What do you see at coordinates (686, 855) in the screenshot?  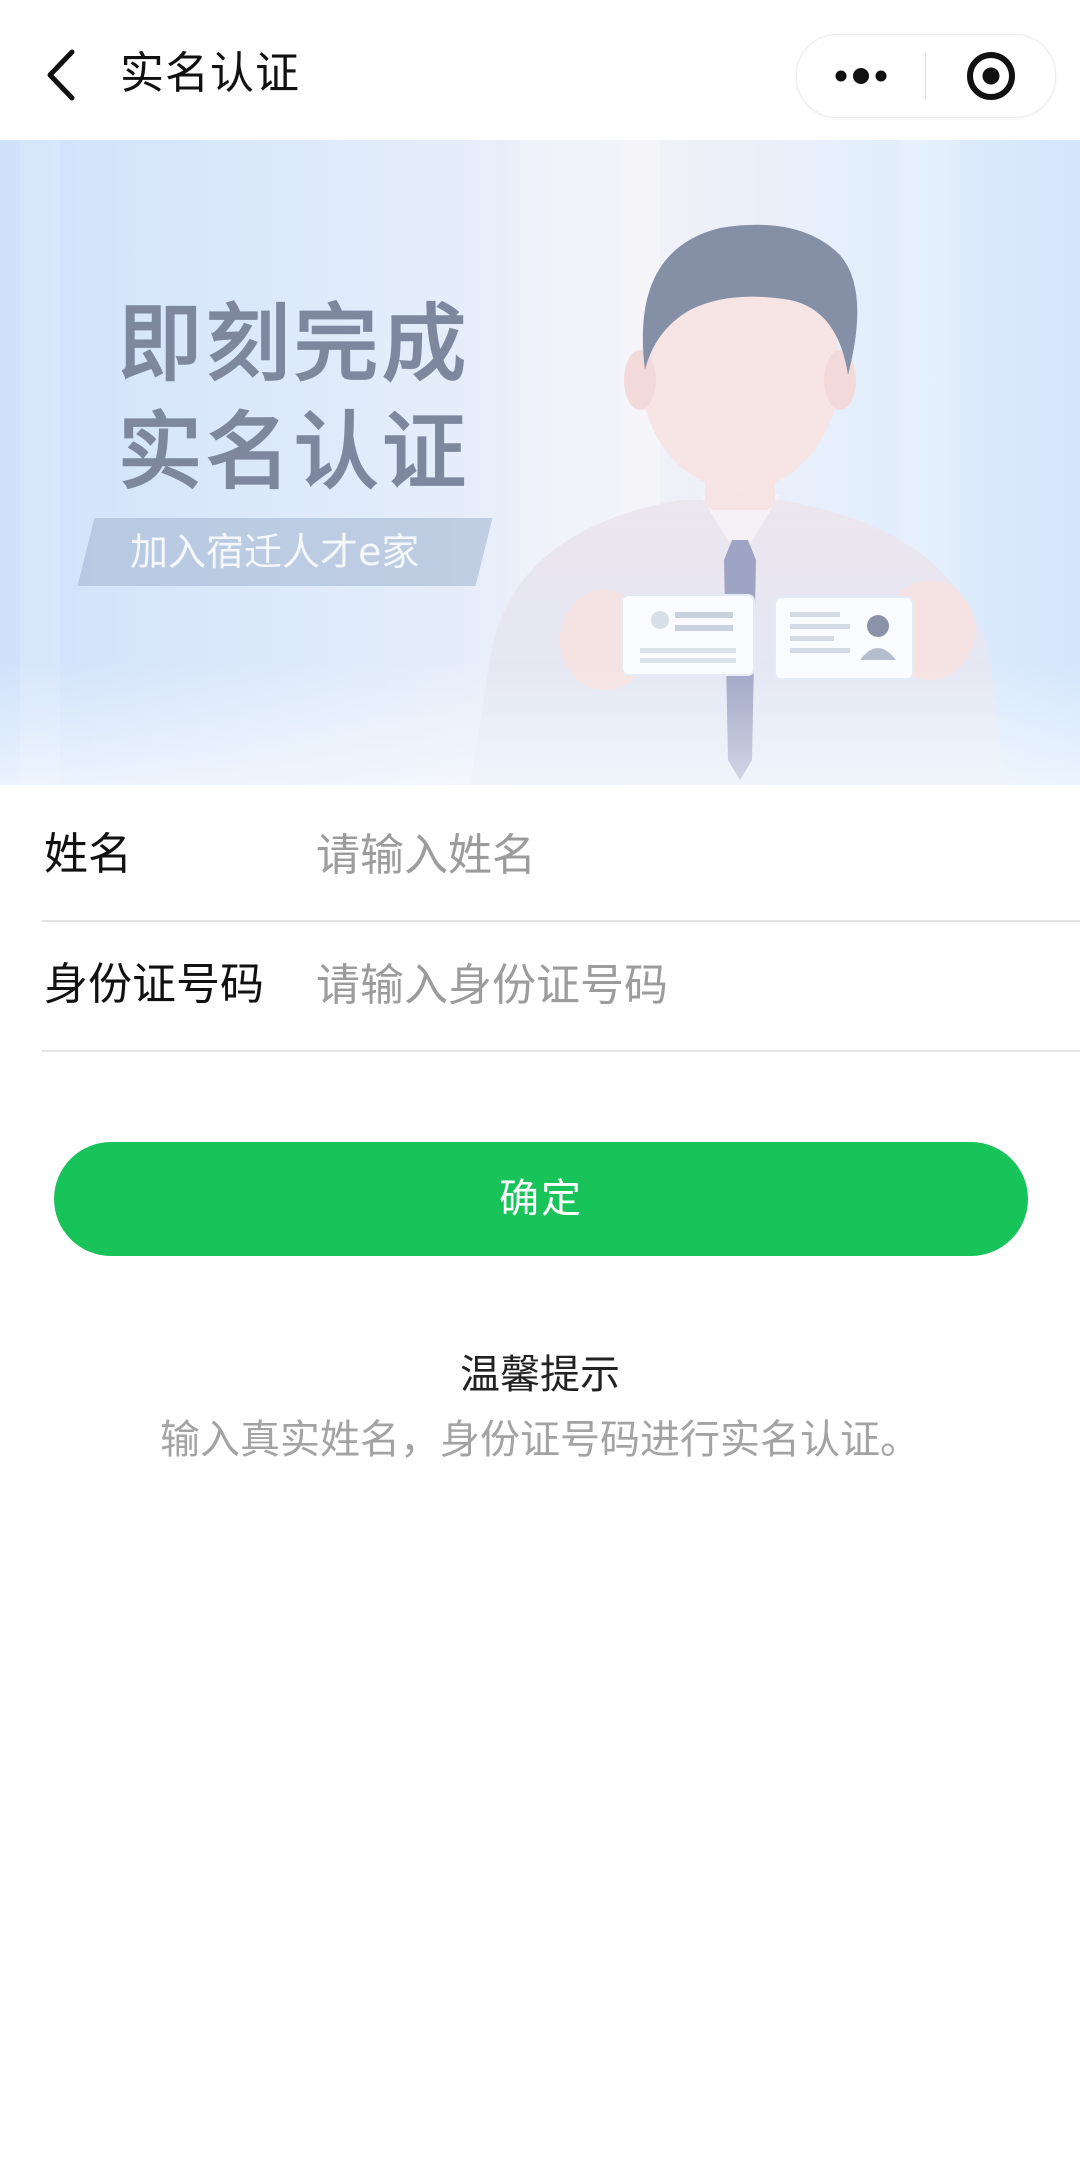 I see `name-input` at bounding box center [686, 855].